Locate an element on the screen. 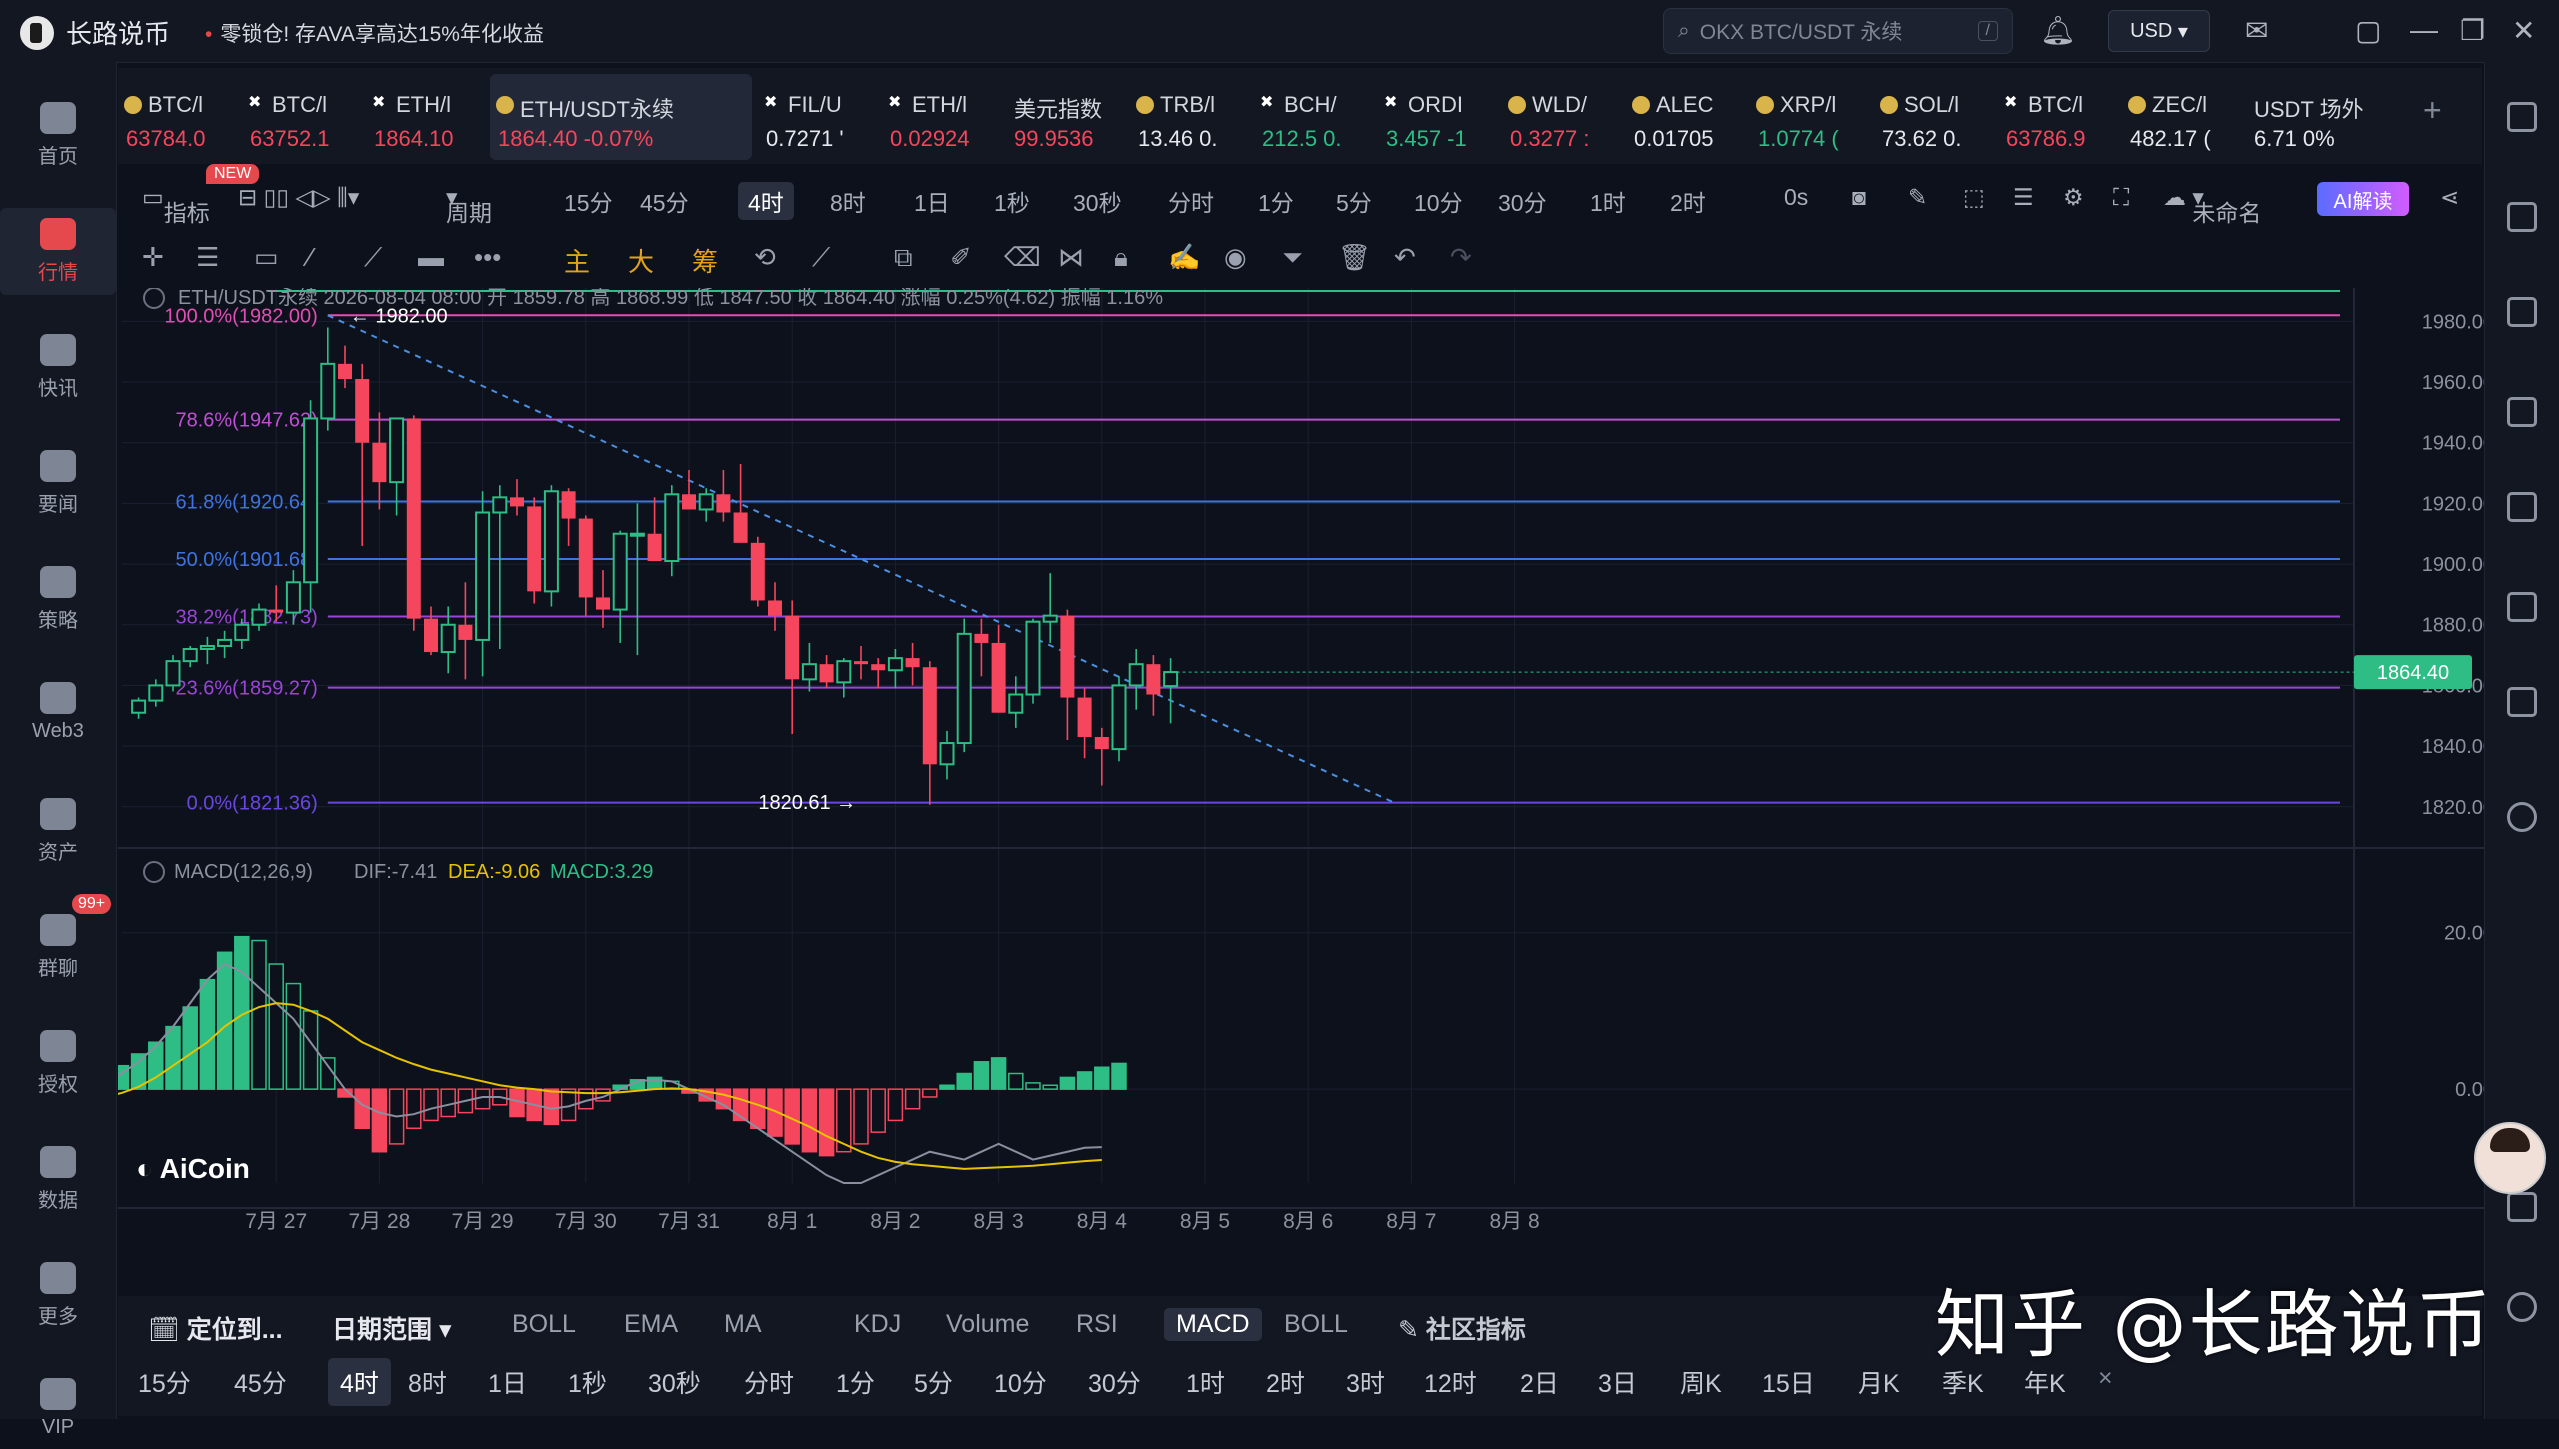 The height and width of the screenshot is (1449, 2559). bottom-interval-tab: 1秒 is located at coordinates (587, 1382).